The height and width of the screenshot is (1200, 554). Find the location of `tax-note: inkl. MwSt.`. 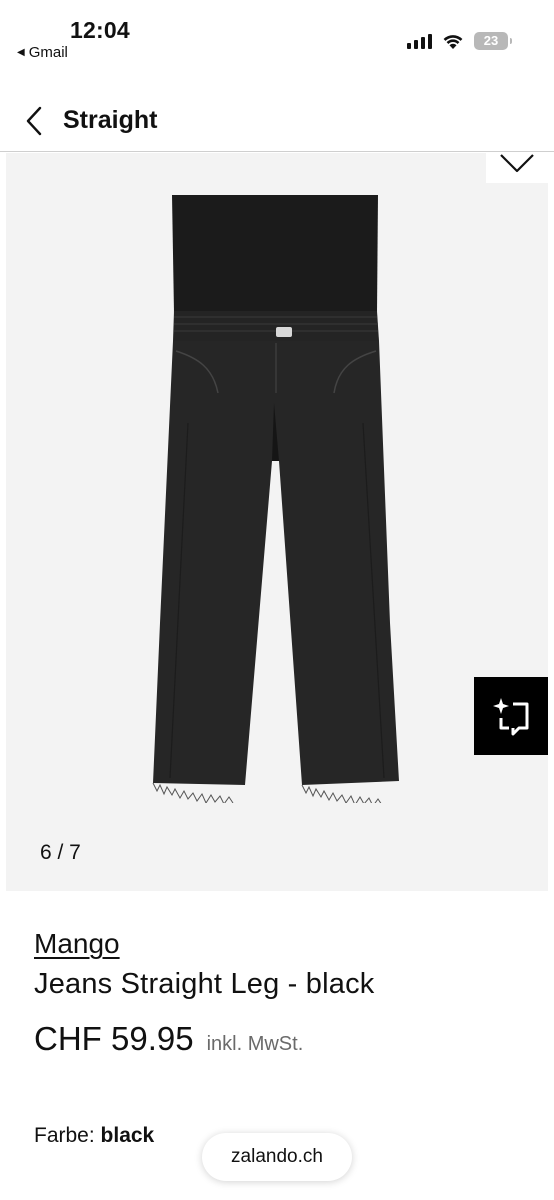

tax-note: inkl. MwSt. is located at coordinates (255, 1044).